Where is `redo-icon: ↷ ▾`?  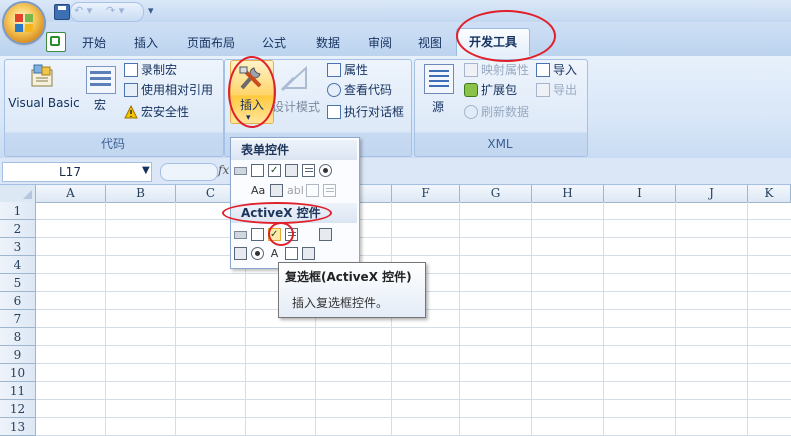
redo-icon: ↷ ▾ is located at coordinates (115, 11).